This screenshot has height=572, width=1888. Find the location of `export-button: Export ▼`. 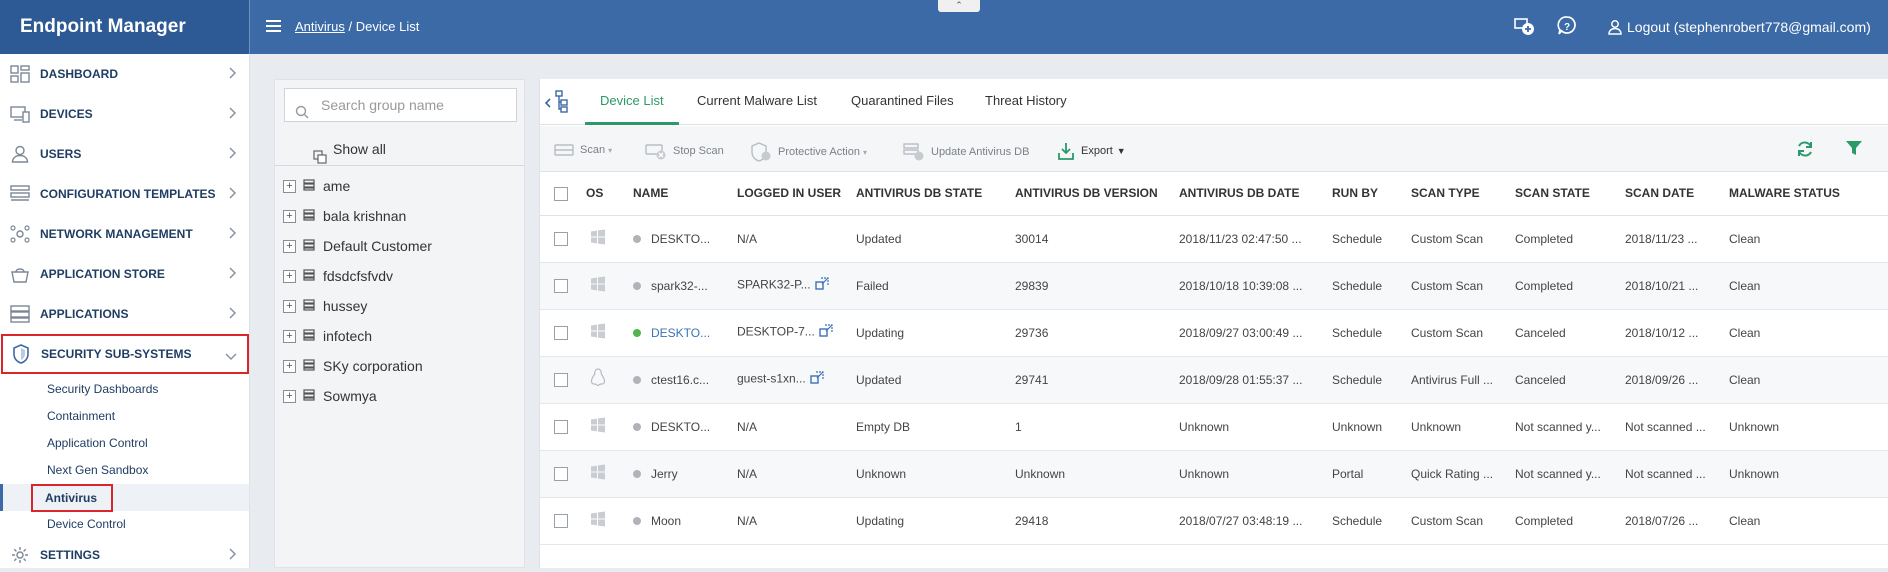

export-button: Export ▼ is located at coordinates (1091, 151).